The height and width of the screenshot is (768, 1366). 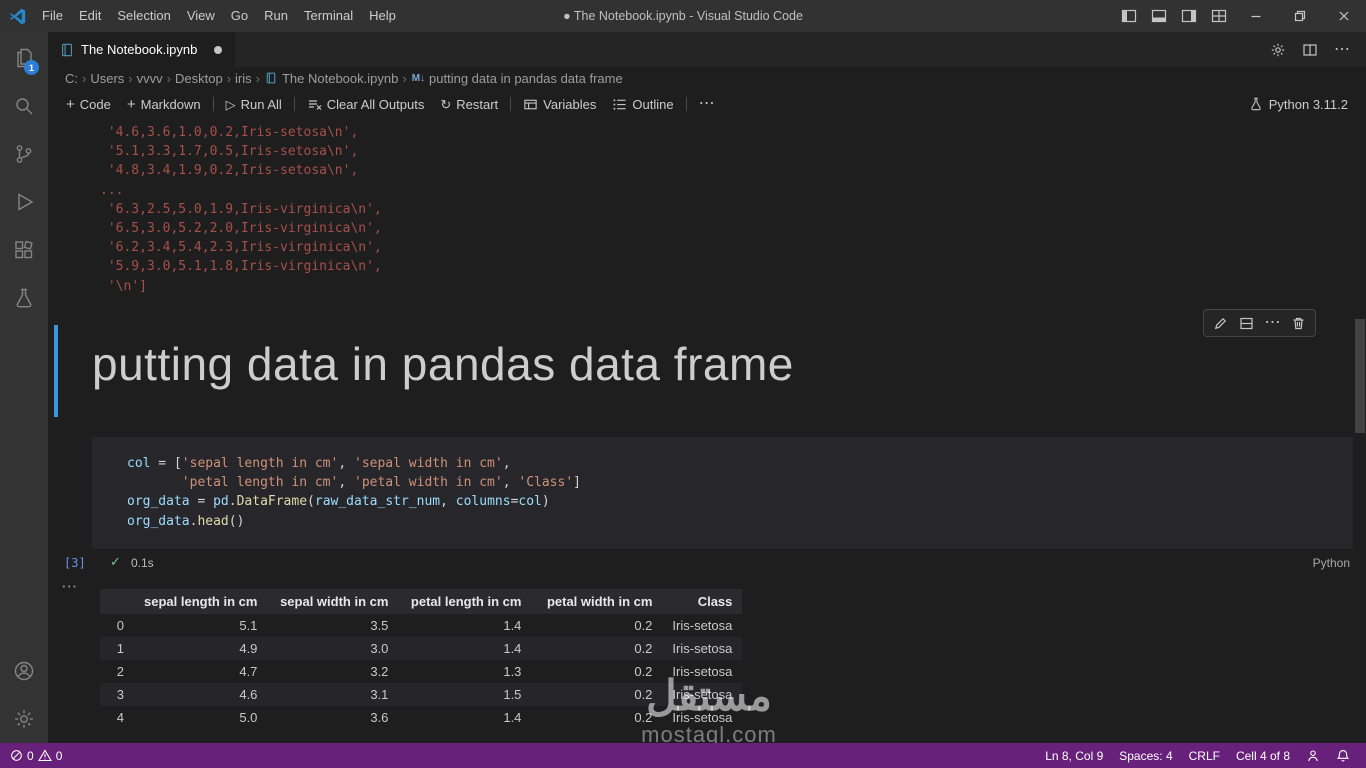 I want to click on table-cell: Iris-setosa, so click(x=702, y=625).